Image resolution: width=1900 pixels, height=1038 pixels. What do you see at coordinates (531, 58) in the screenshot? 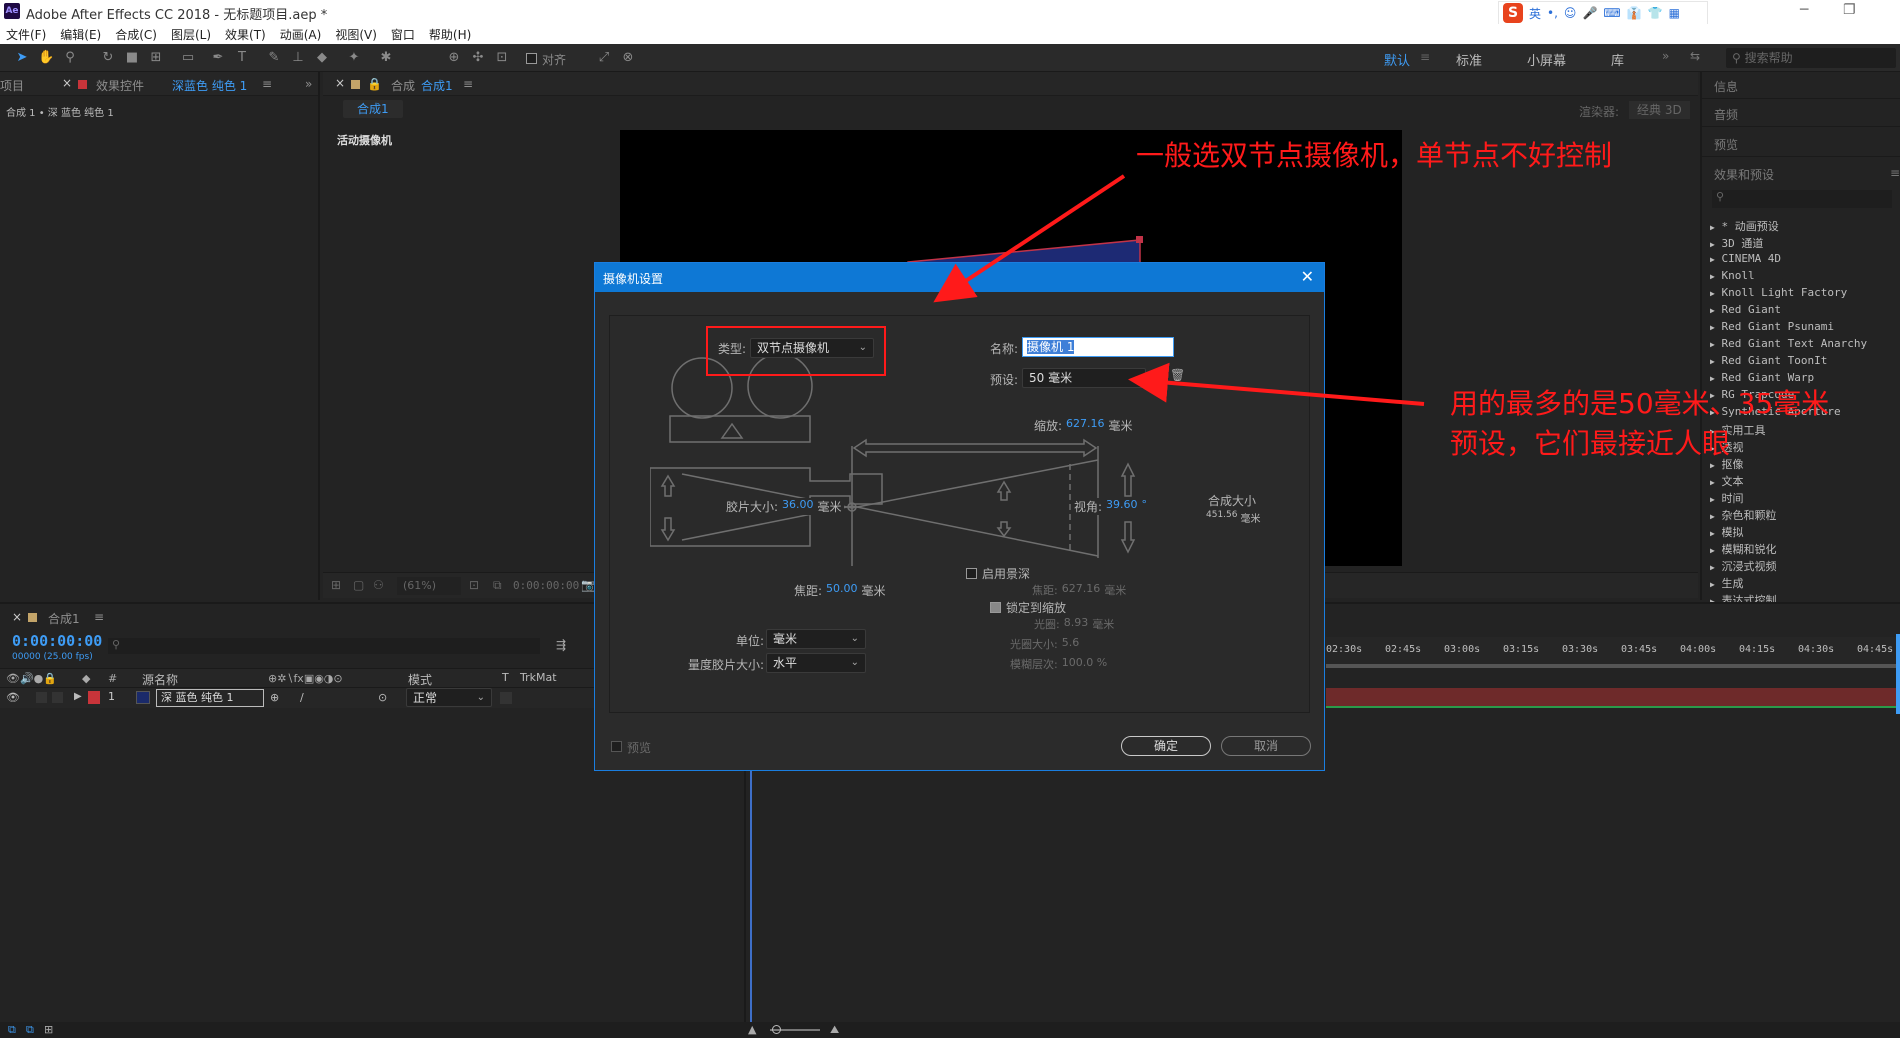
I see `snap-checkbox` at bounding box center [531, 58].